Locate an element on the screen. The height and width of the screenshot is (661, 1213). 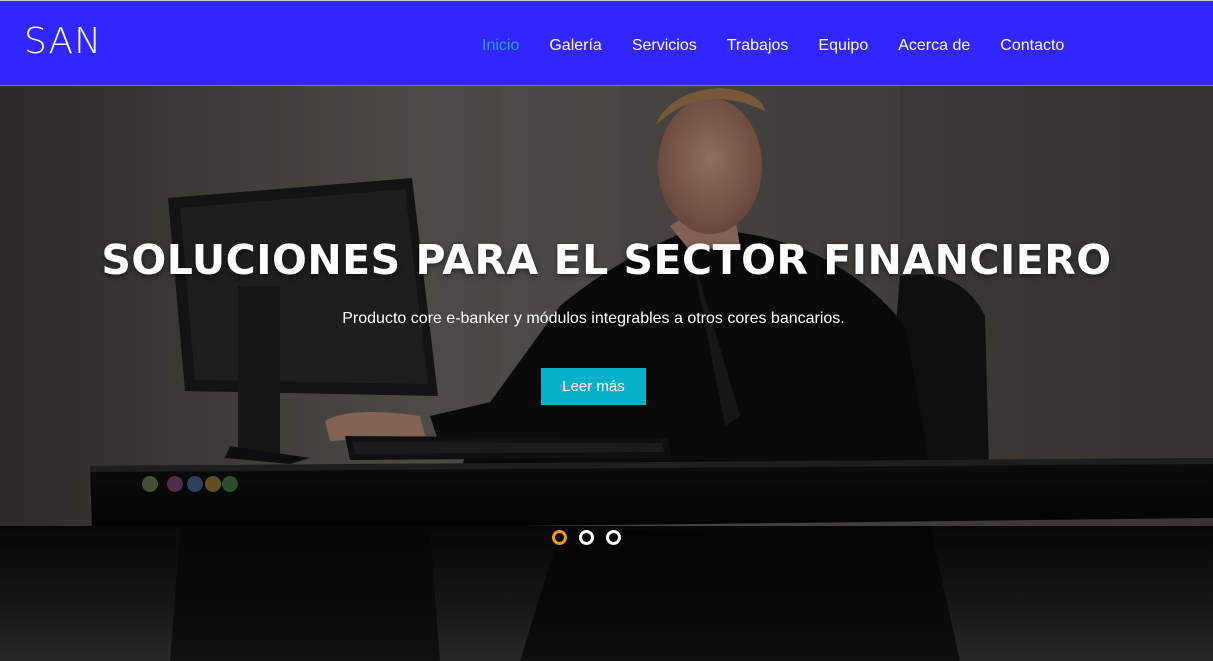
slide-indicator-2-icon is located at coordinates (586, 537).